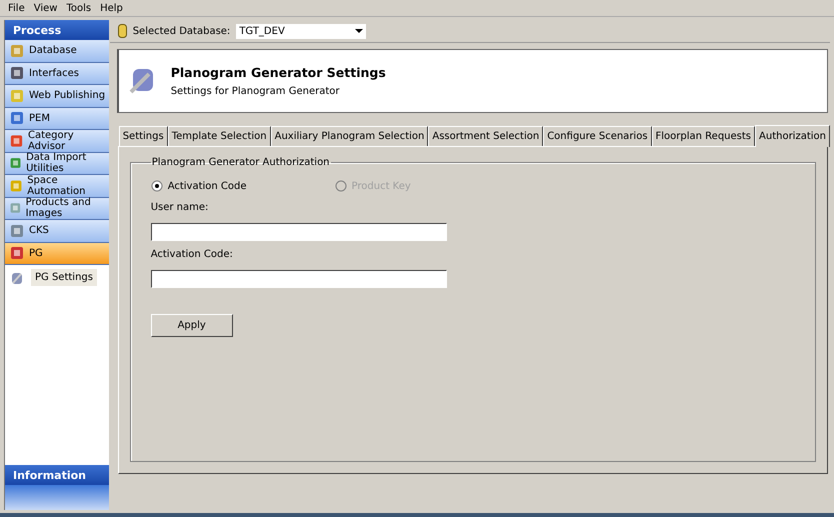 The width and height of the screenshot is (834, 517). Describe the element at coordinates (16, 8) in the screenshot. I see `menu-item: File` at that location.